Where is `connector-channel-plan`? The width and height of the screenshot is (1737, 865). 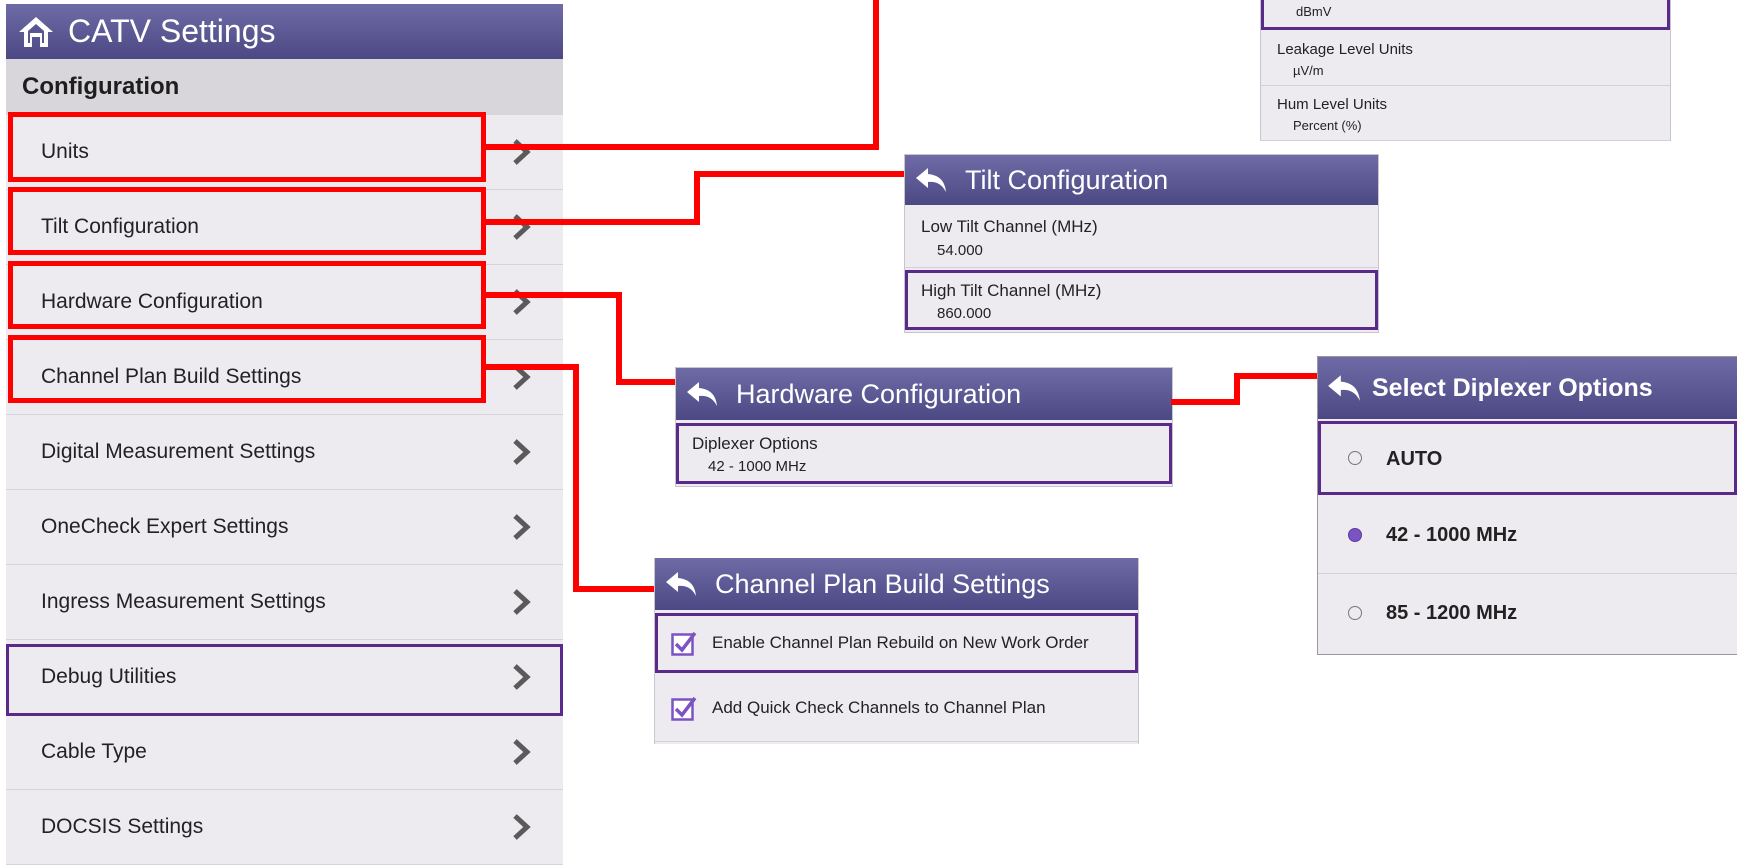
connector-channel-plan is located at coordinates (570, 478).